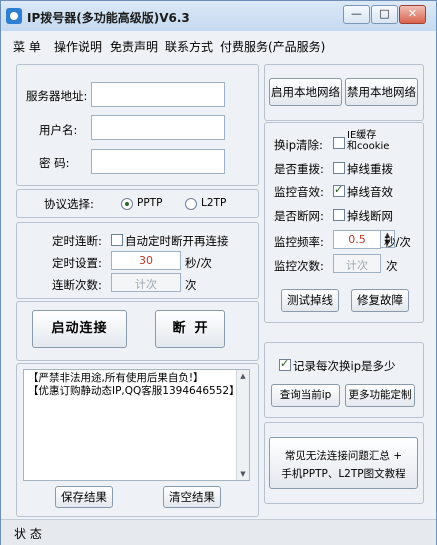 The image size is (437, 545). Describe the element at coordinates (299, 216) in the screenshot. I see `break-network-label: 是否断网:` at that location.